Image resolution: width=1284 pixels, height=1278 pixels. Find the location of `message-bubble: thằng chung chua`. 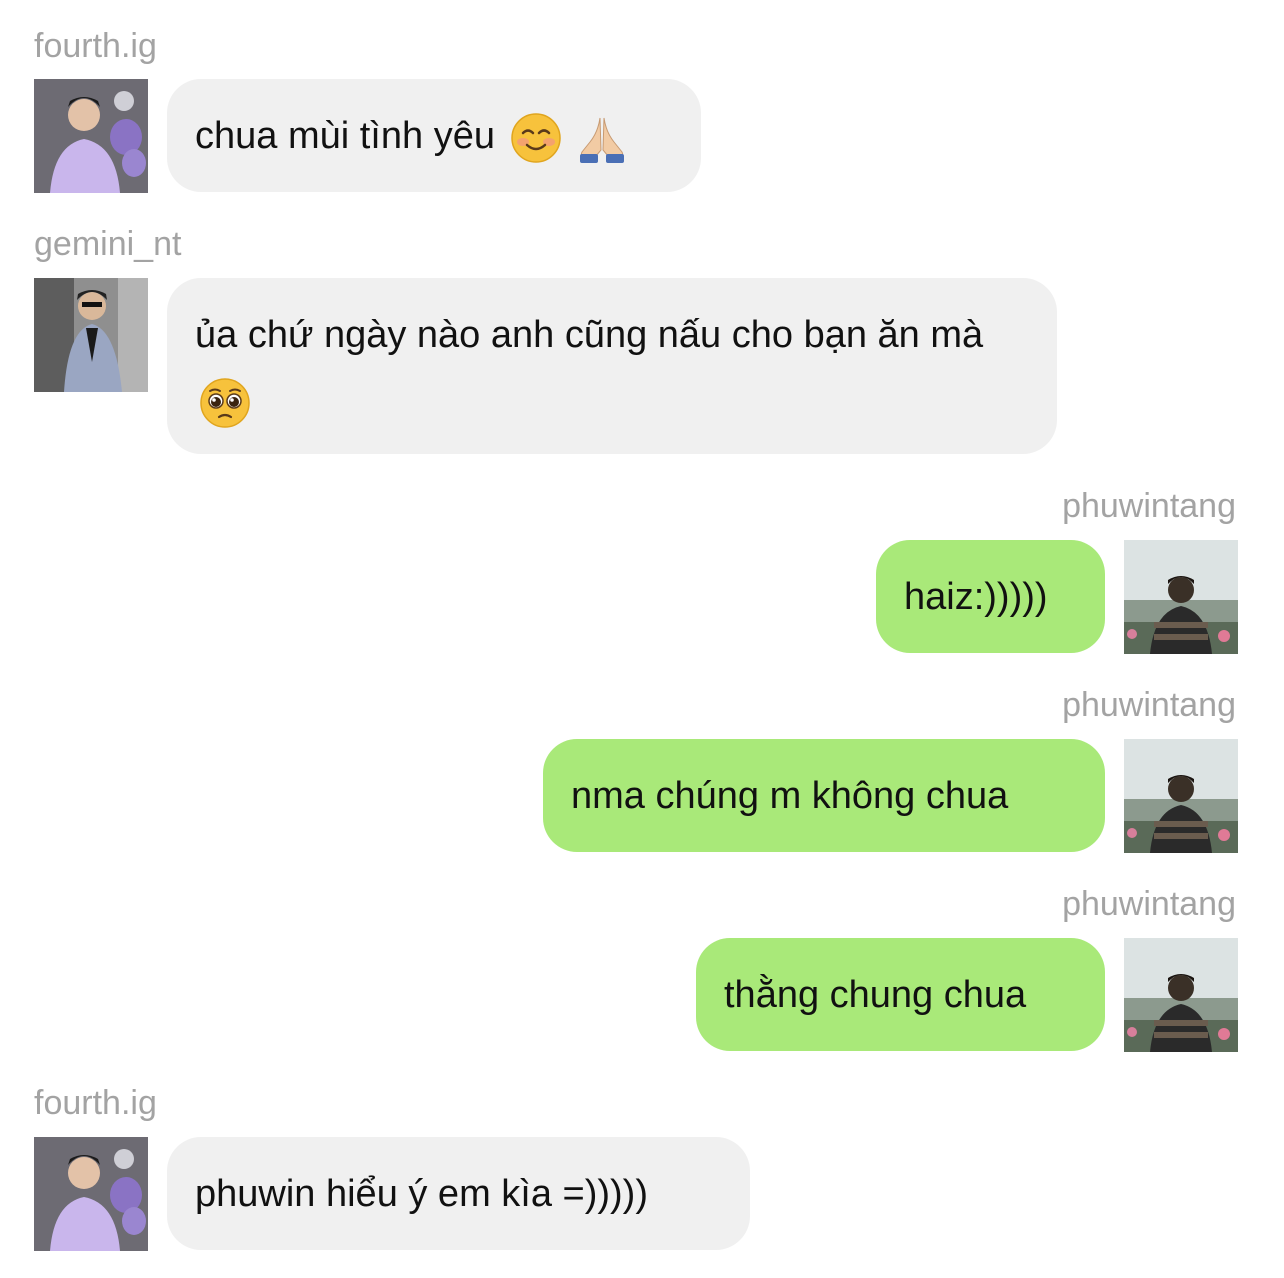

message-bubble: thằng chung chua is located at coordinates (900, 994).